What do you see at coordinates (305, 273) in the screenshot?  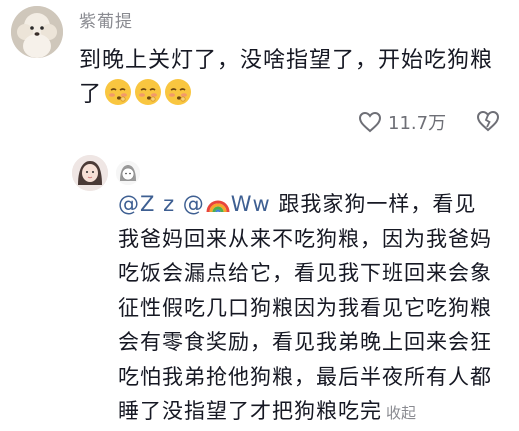 I see `reply-line: 吃饭会漏点给它，看见我下班回来会象` at bounding box center [305, 273].